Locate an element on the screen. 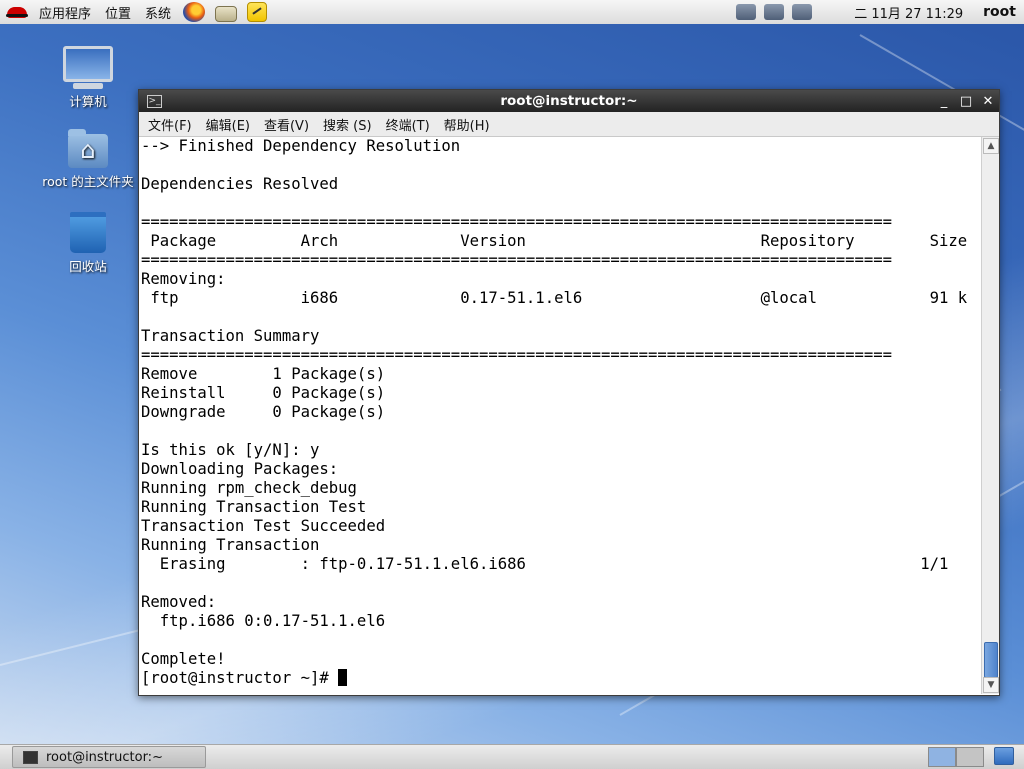 The height and width of the screenshot is (769, 1024). desktop-icon-trash: 回收站 is located at coordinates (88, 243).